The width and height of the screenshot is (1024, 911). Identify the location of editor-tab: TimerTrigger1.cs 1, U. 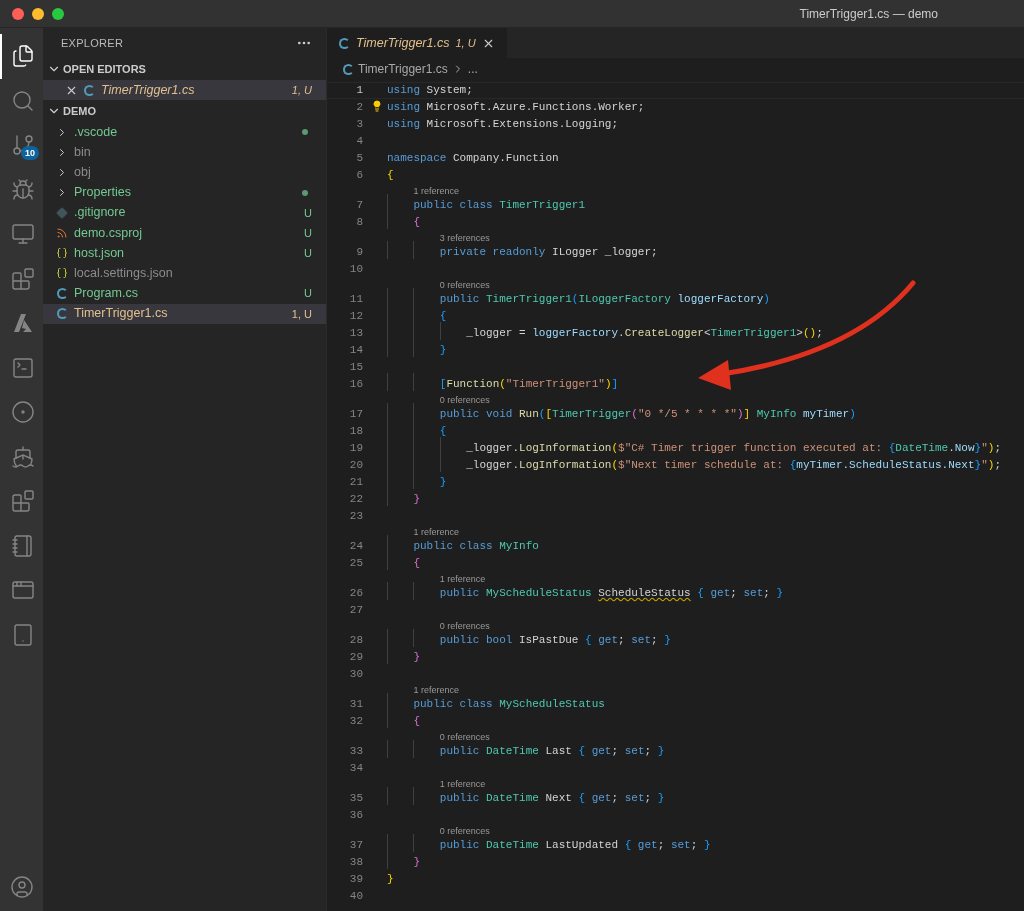
(417, 43).